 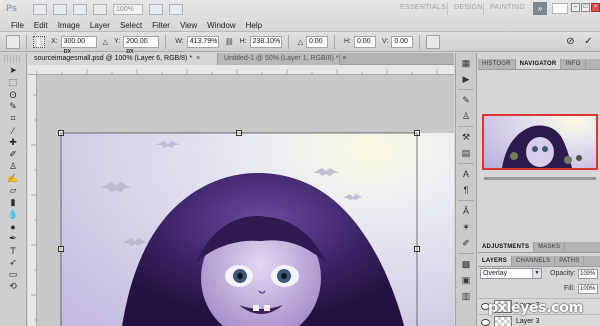 I want to click on navigator-zoom-slider, so click(x=540, y=178).